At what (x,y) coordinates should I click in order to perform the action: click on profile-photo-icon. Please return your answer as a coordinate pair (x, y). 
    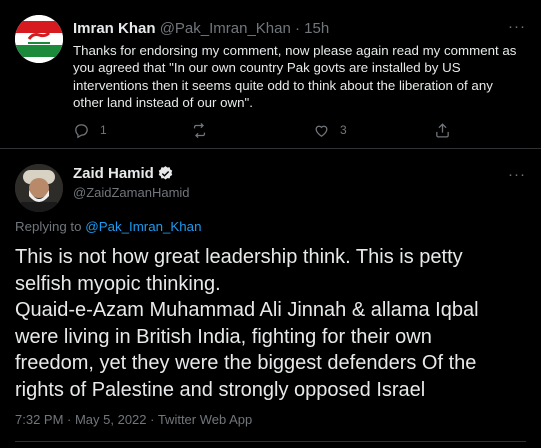
    Looking at the image, I should click on (39, 188).